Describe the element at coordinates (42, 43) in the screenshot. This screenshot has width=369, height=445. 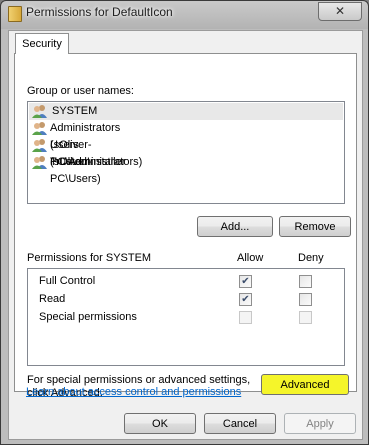
I see `tab-security: Security` at that location.